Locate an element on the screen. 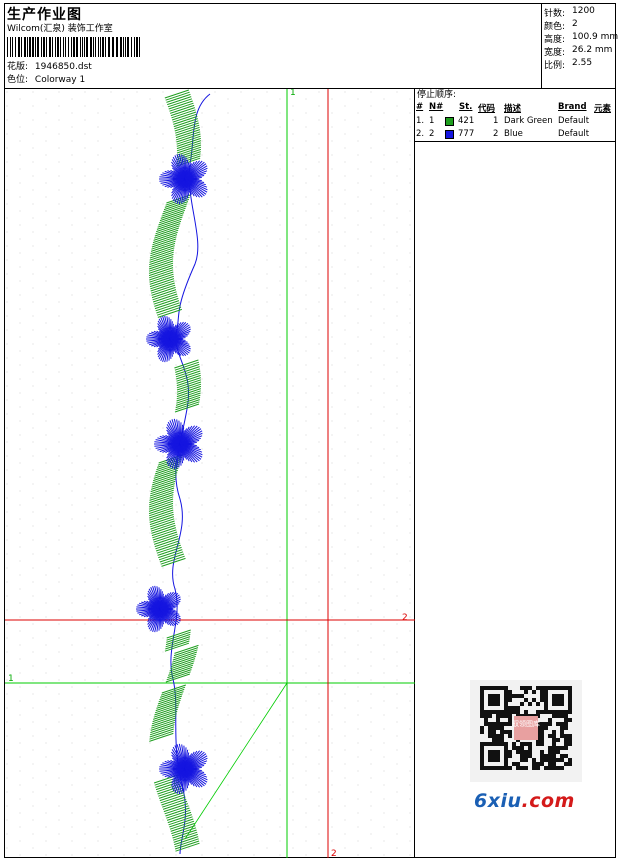  stat-width: 宽度: 26.2 mm is located at coordinates (578, 51).